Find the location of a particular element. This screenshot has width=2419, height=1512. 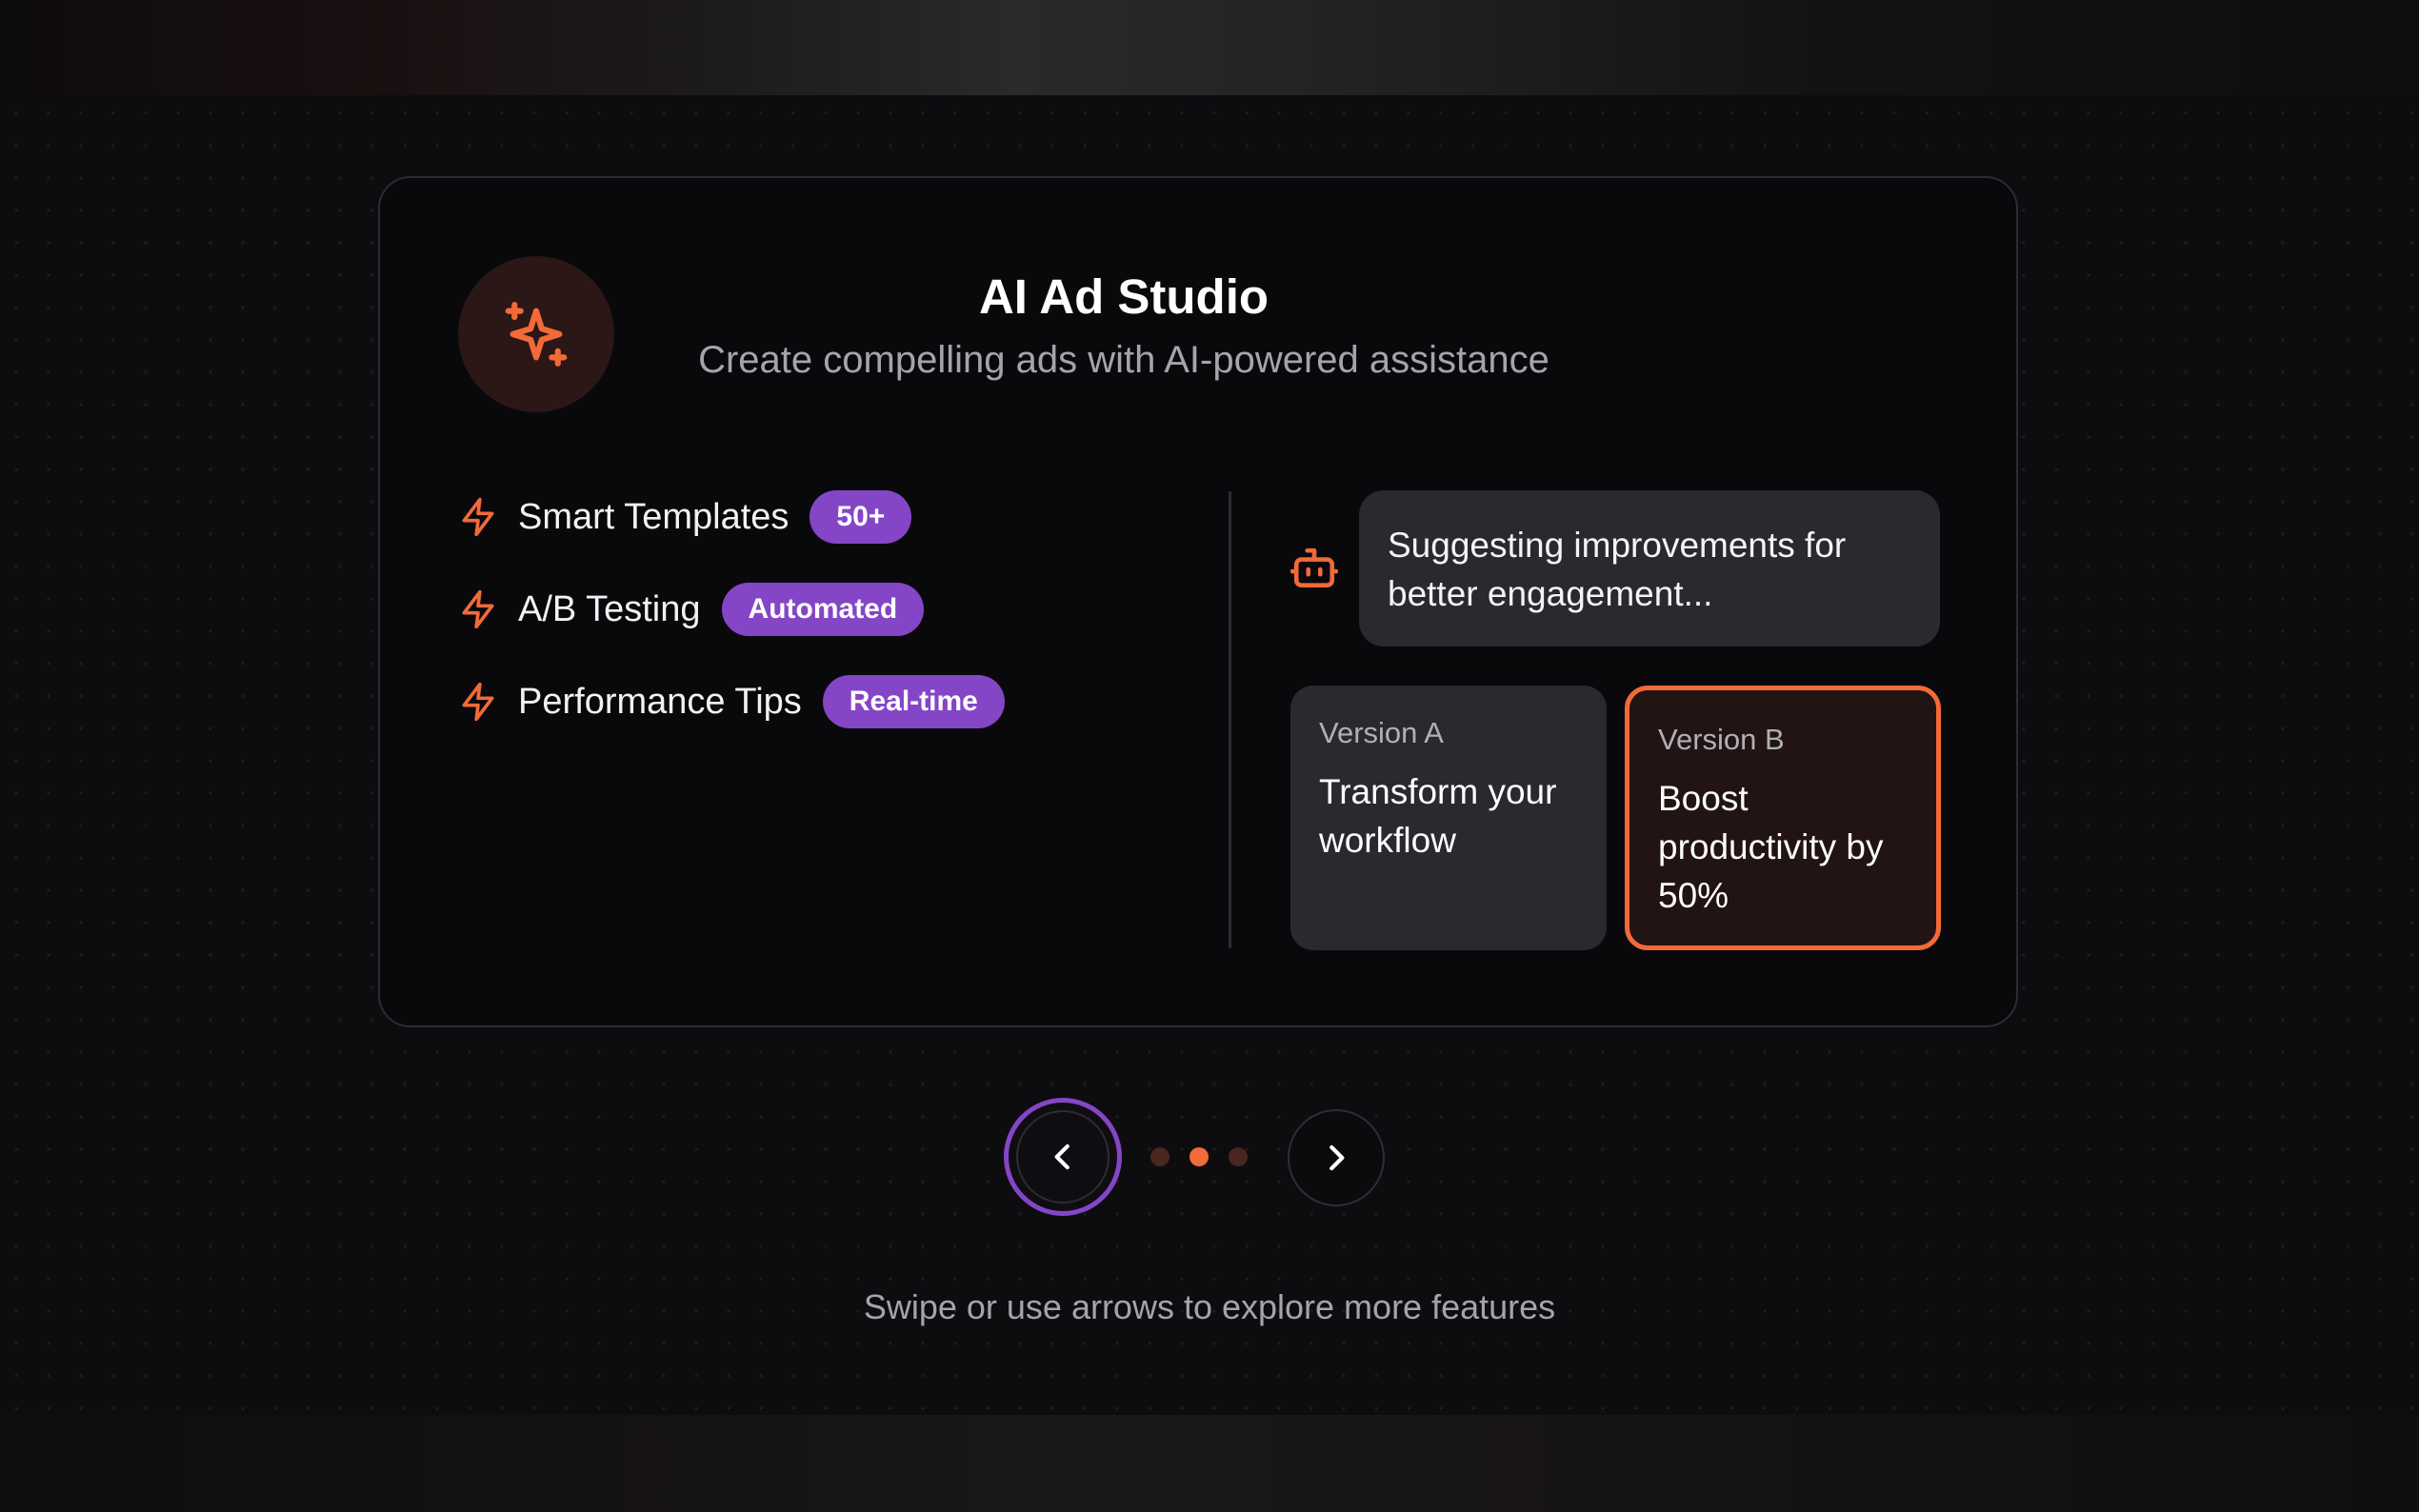

carousel-dots is located at coordinates (1209, 1156).